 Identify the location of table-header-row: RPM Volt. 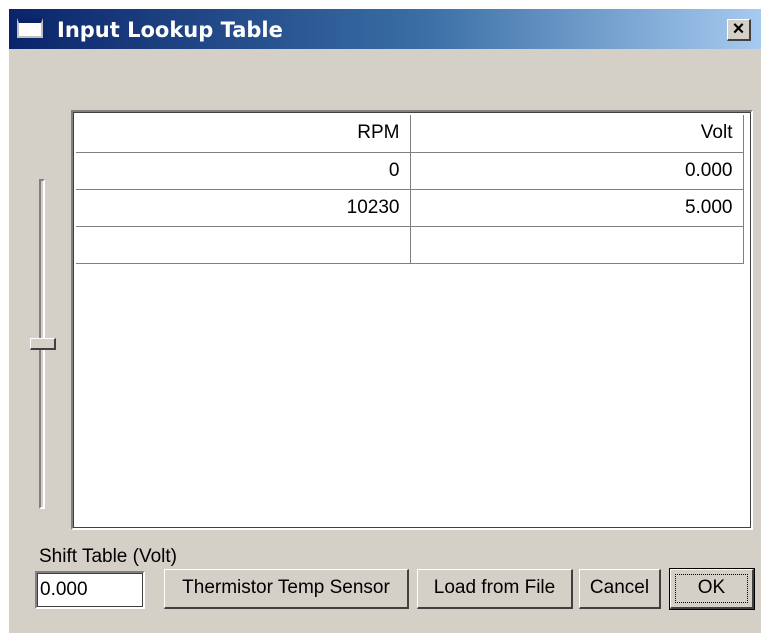
(410, 134).